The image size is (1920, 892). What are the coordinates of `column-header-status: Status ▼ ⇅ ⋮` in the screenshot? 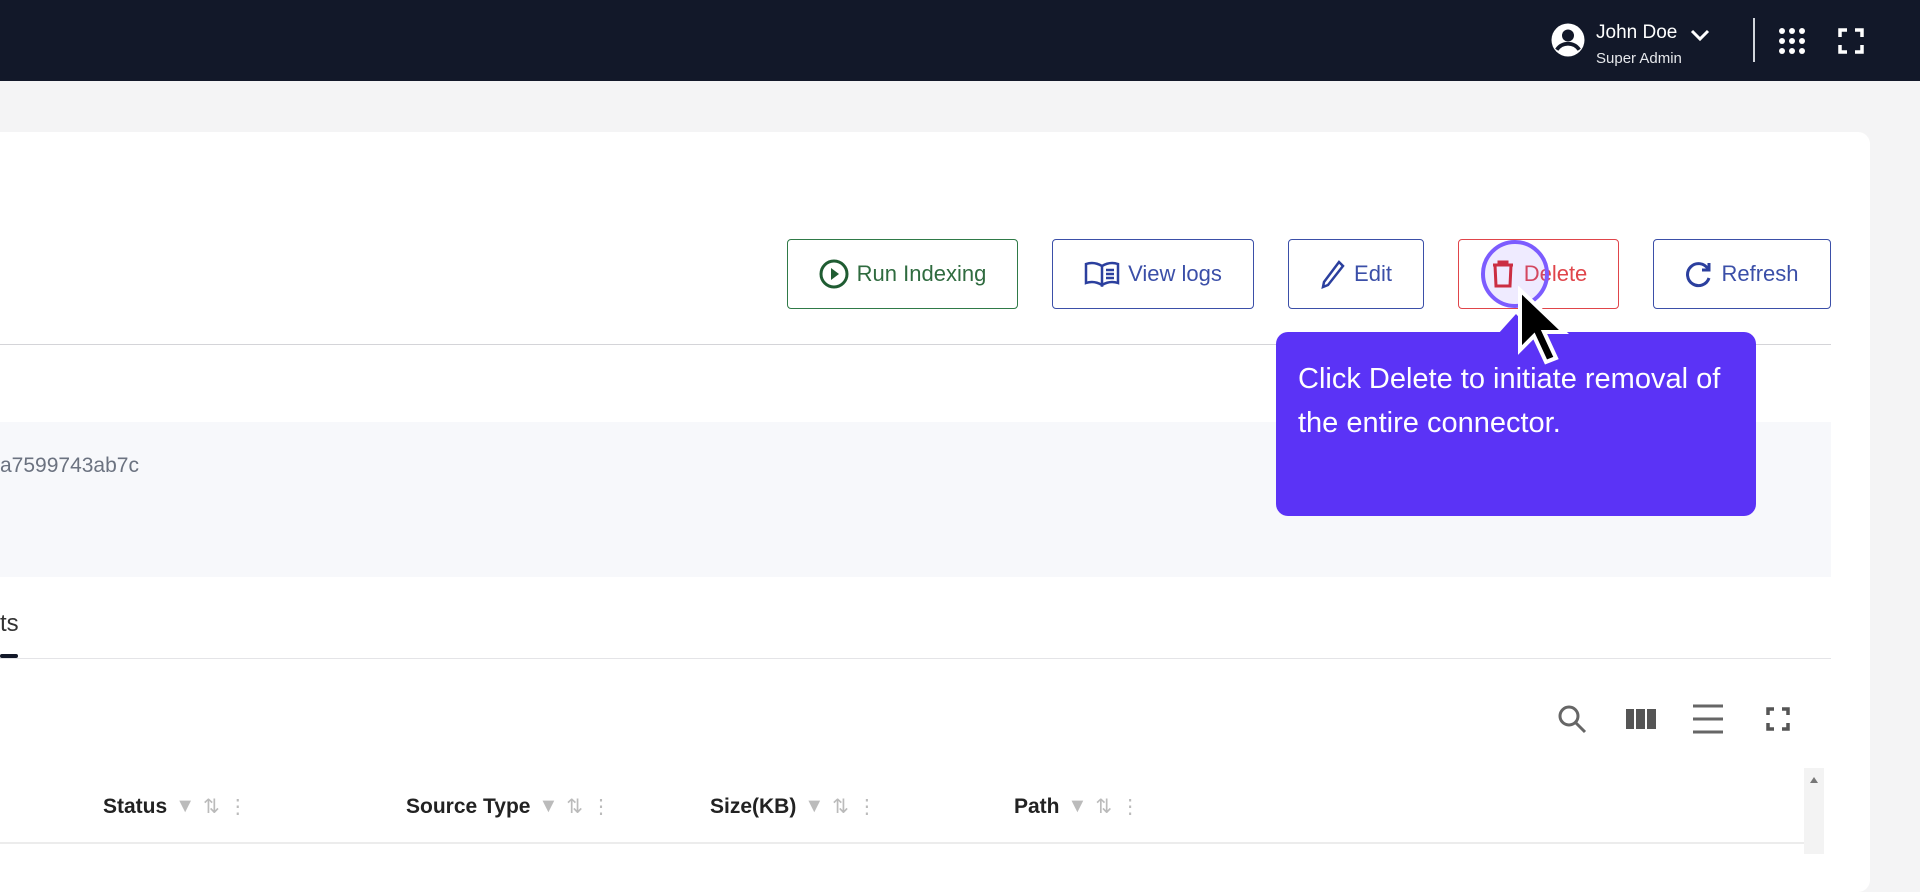 It's located at (175, 806).